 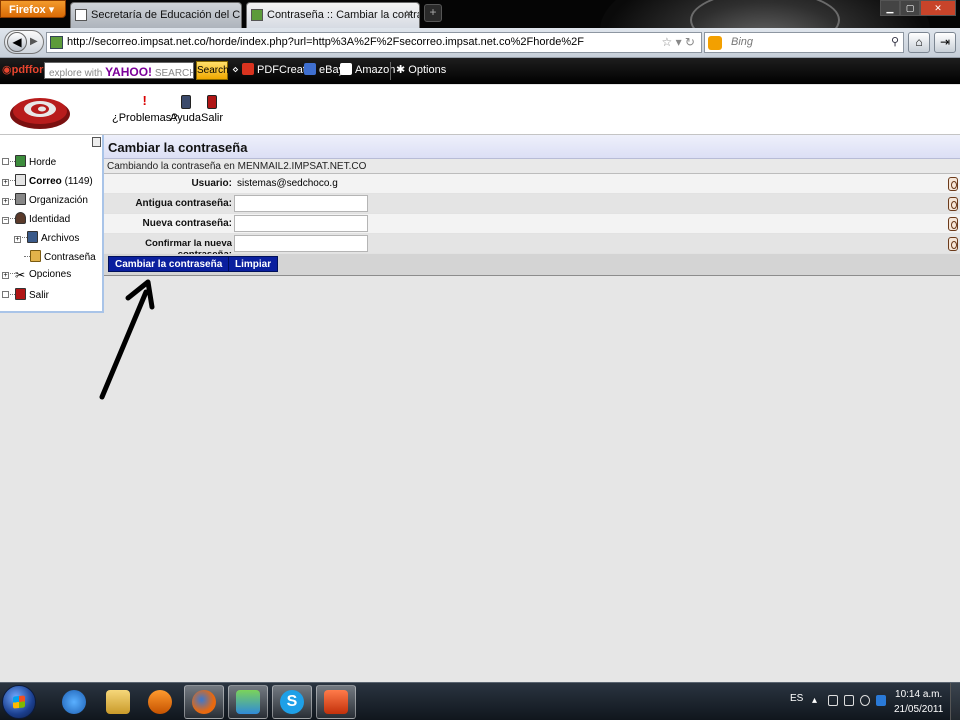 I want to click on search-icon: ⚲, so click(x=895, y=41).